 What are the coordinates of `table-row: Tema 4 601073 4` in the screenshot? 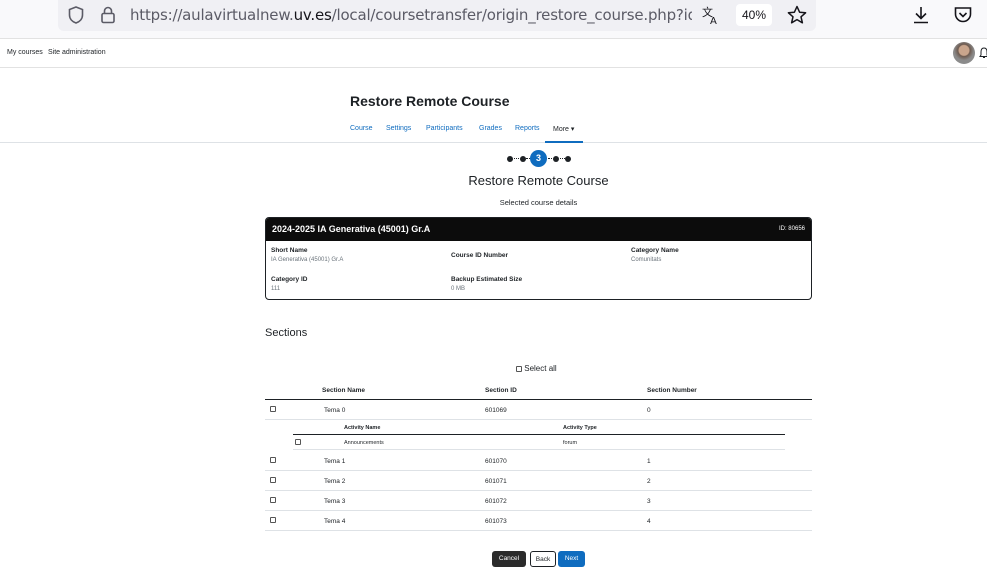 It's located at (538, 521).